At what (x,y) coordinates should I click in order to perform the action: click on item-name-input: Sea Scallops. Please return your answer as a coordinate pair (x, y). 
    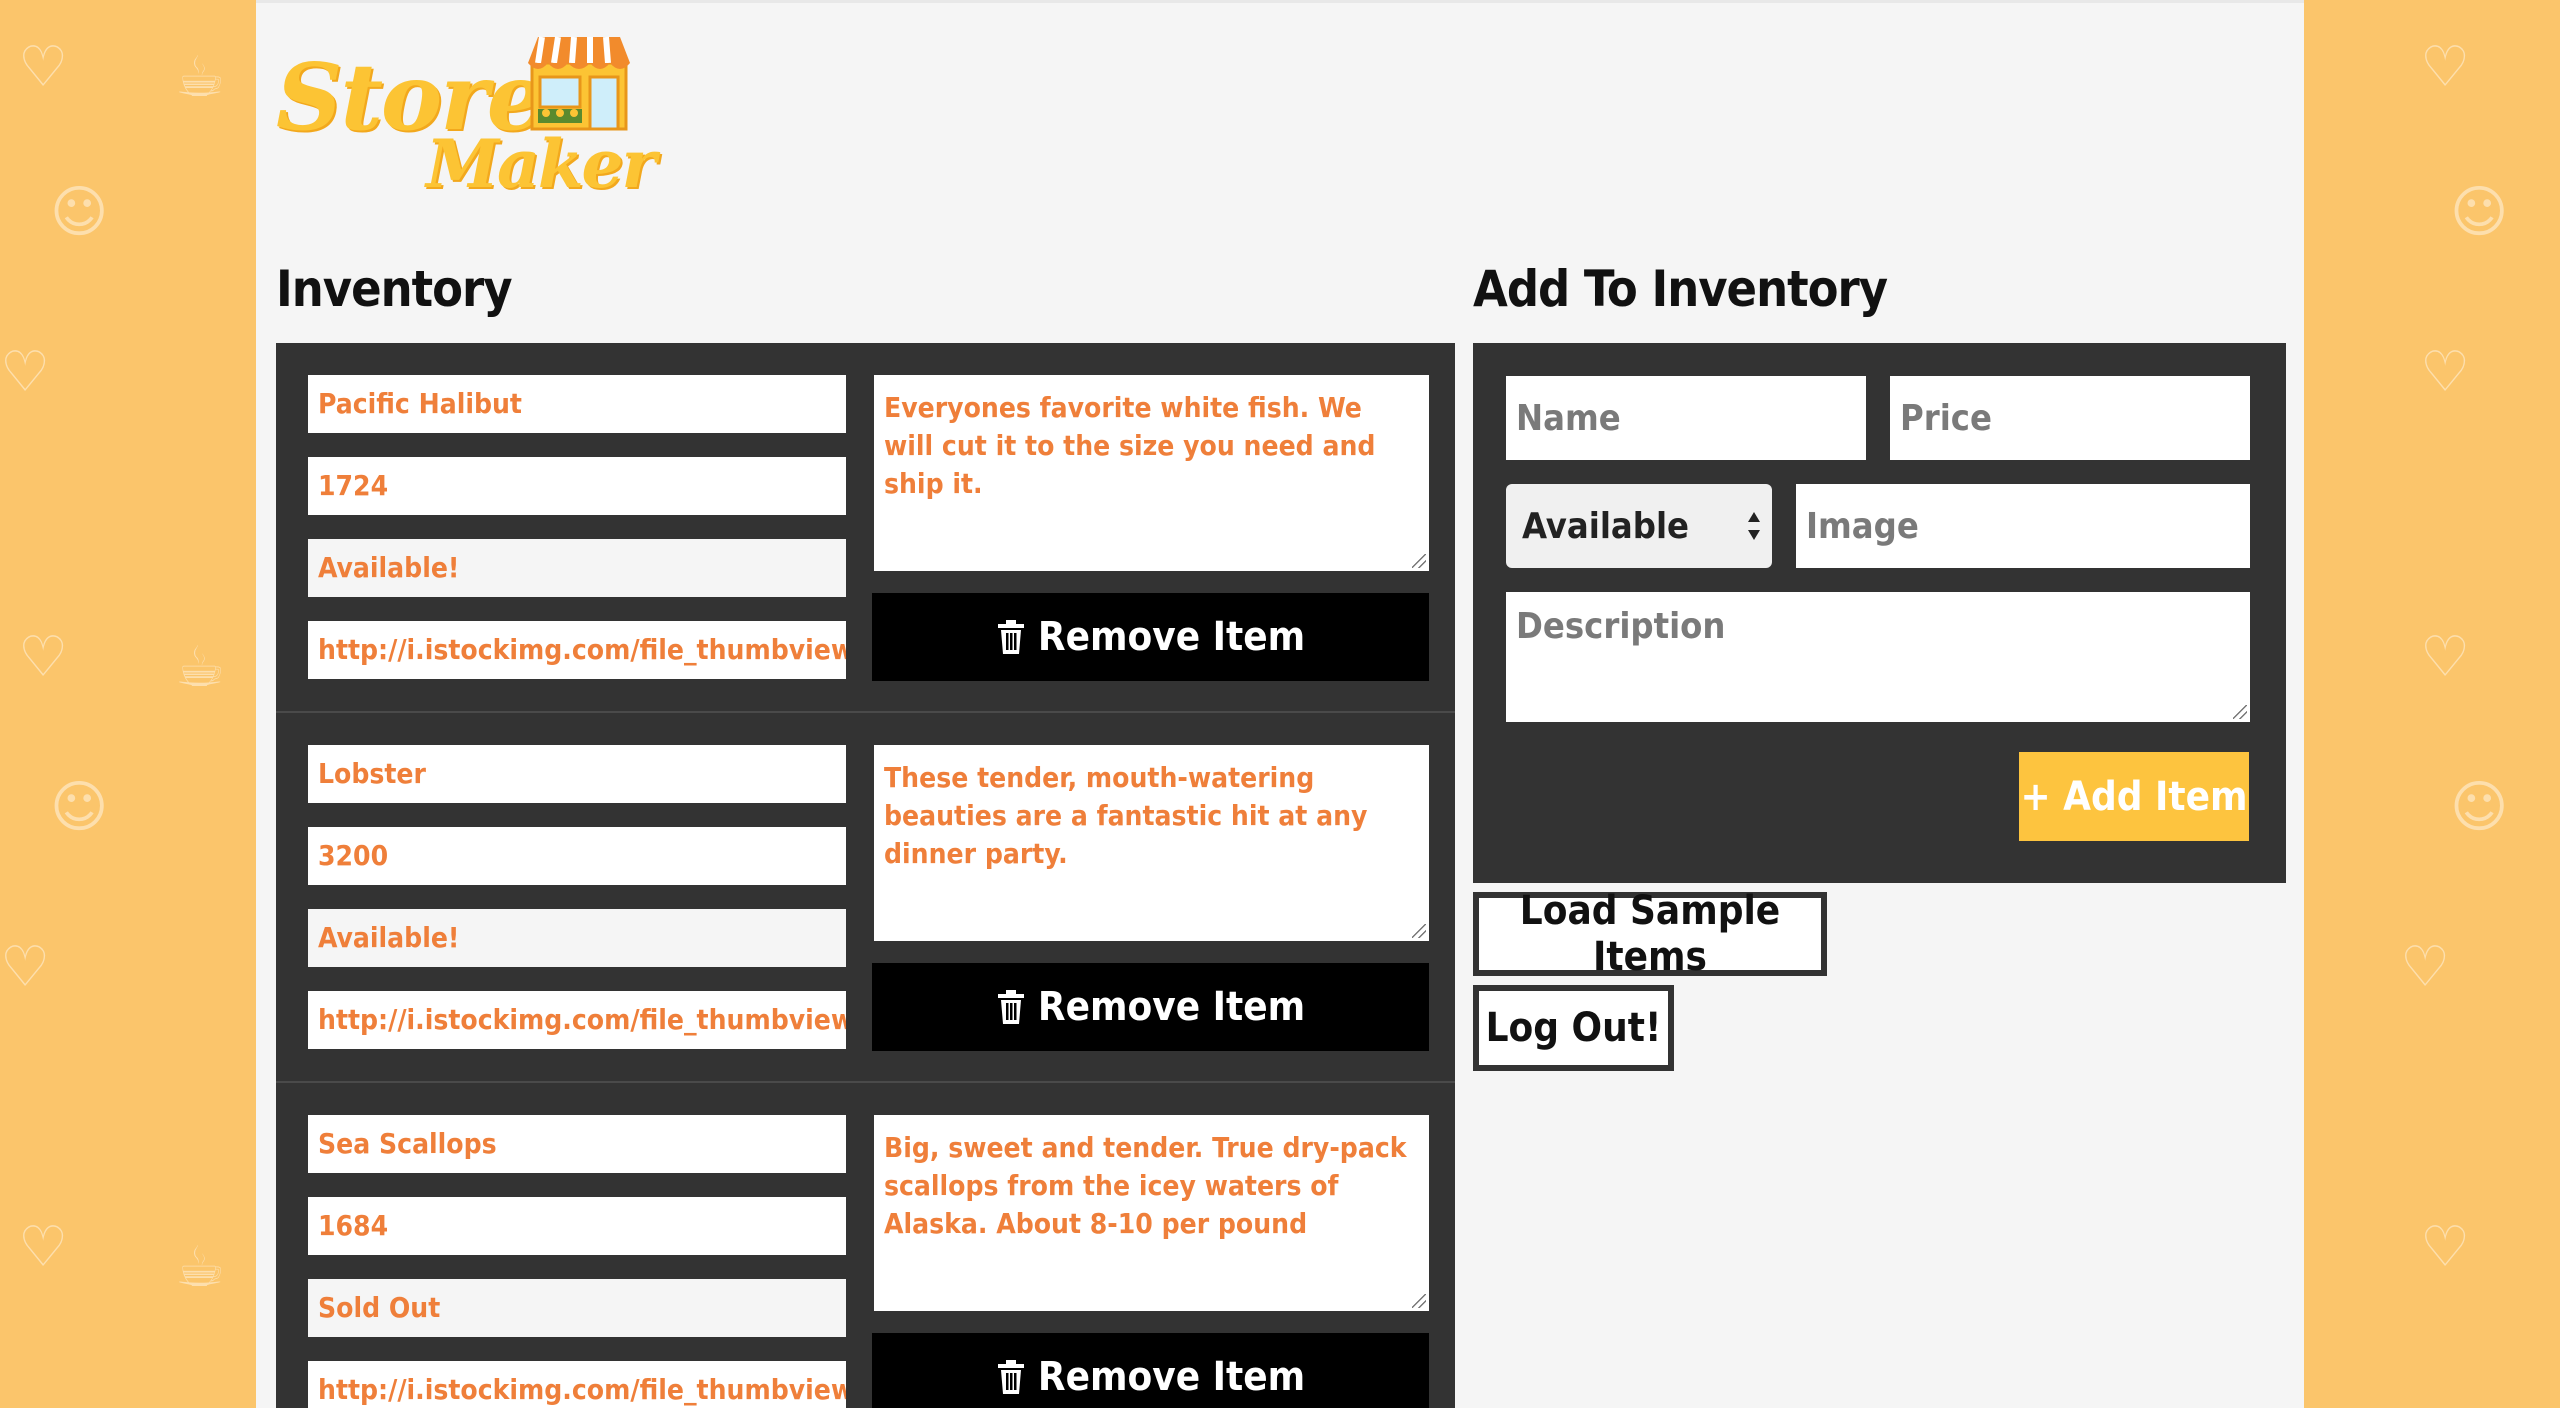
    Looking at the image, I should click on (577, 1144).